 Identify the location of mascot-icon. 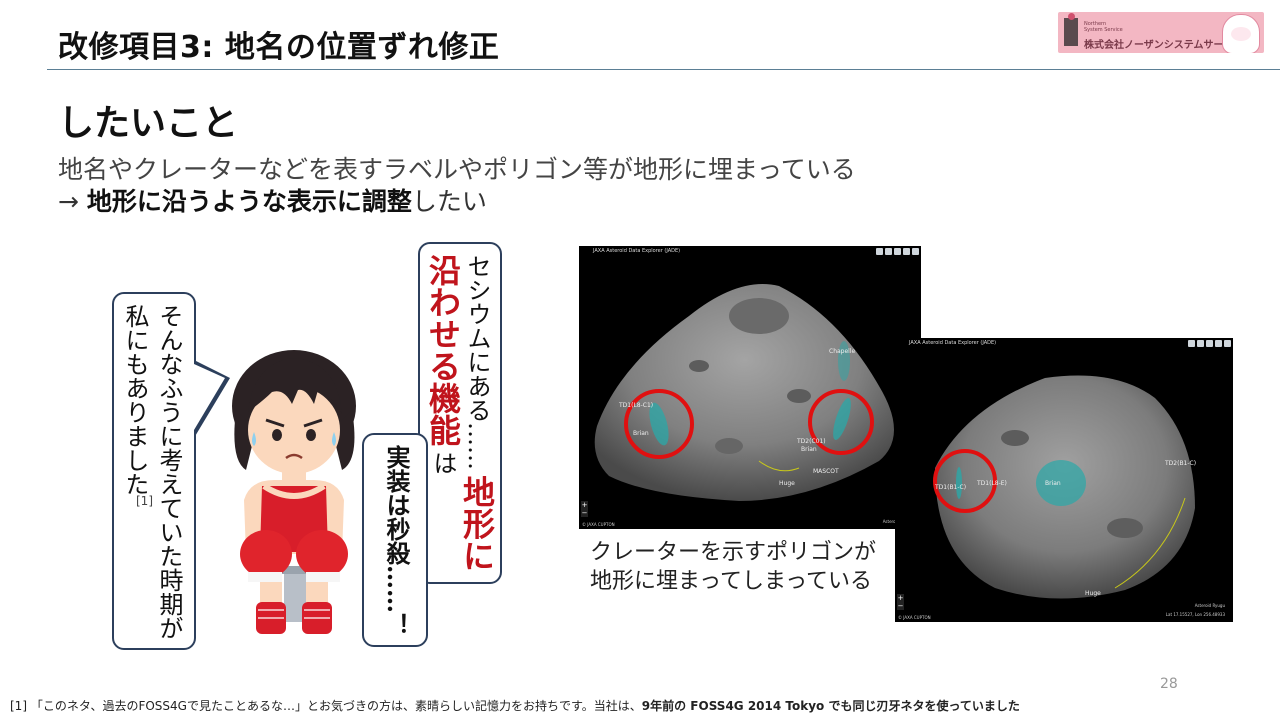
(1241, 33).